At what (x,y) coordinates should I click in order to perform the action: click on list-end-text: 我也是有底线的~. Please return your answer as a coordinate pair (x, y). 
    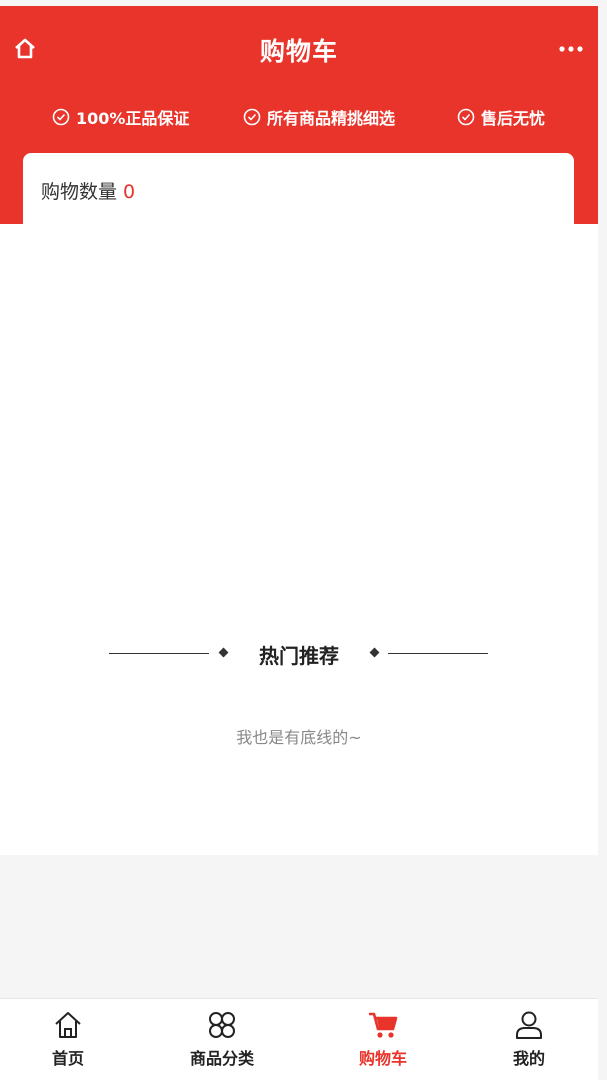
    Looking at the image, I should click on (299, 737).